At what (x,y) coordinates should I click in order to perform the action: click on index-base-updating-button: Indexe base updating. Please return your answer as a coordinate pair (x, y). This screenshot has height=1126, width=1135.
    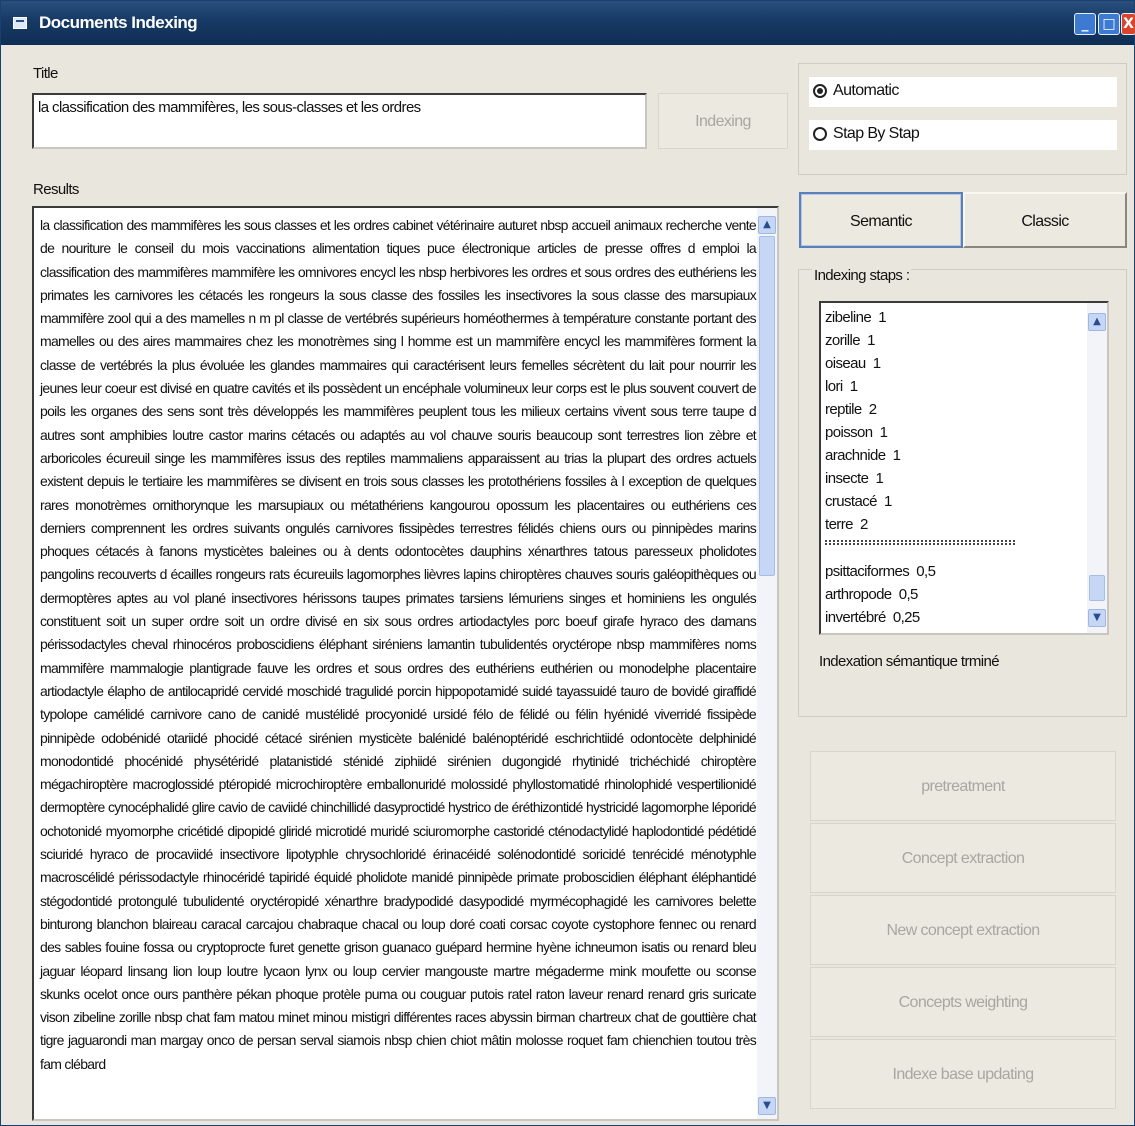
    Looking at the image, I should click on (963, 1074).